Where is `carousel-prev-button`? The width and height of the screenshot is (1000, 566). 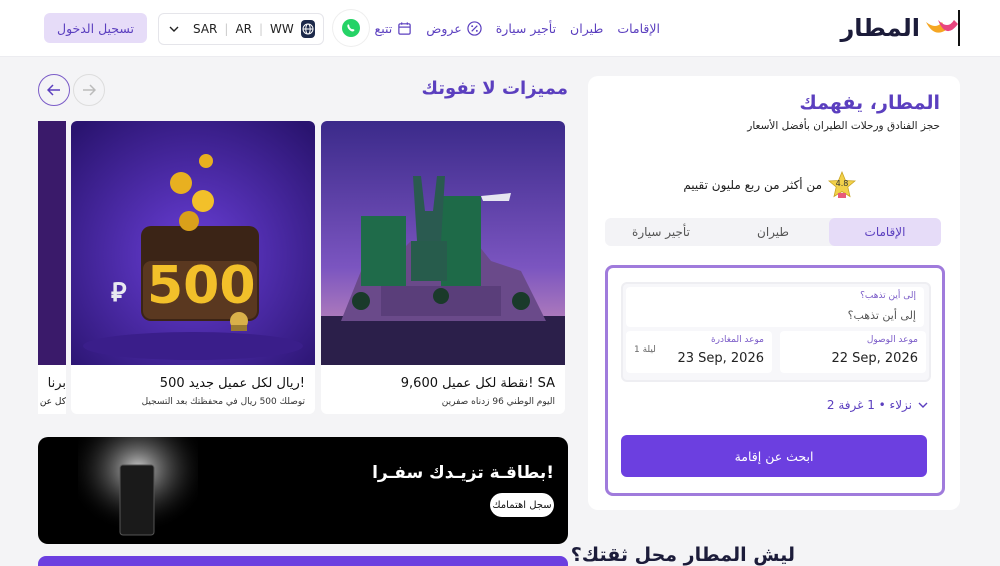
carousel-prev-button is located at coordinates (54, 90).